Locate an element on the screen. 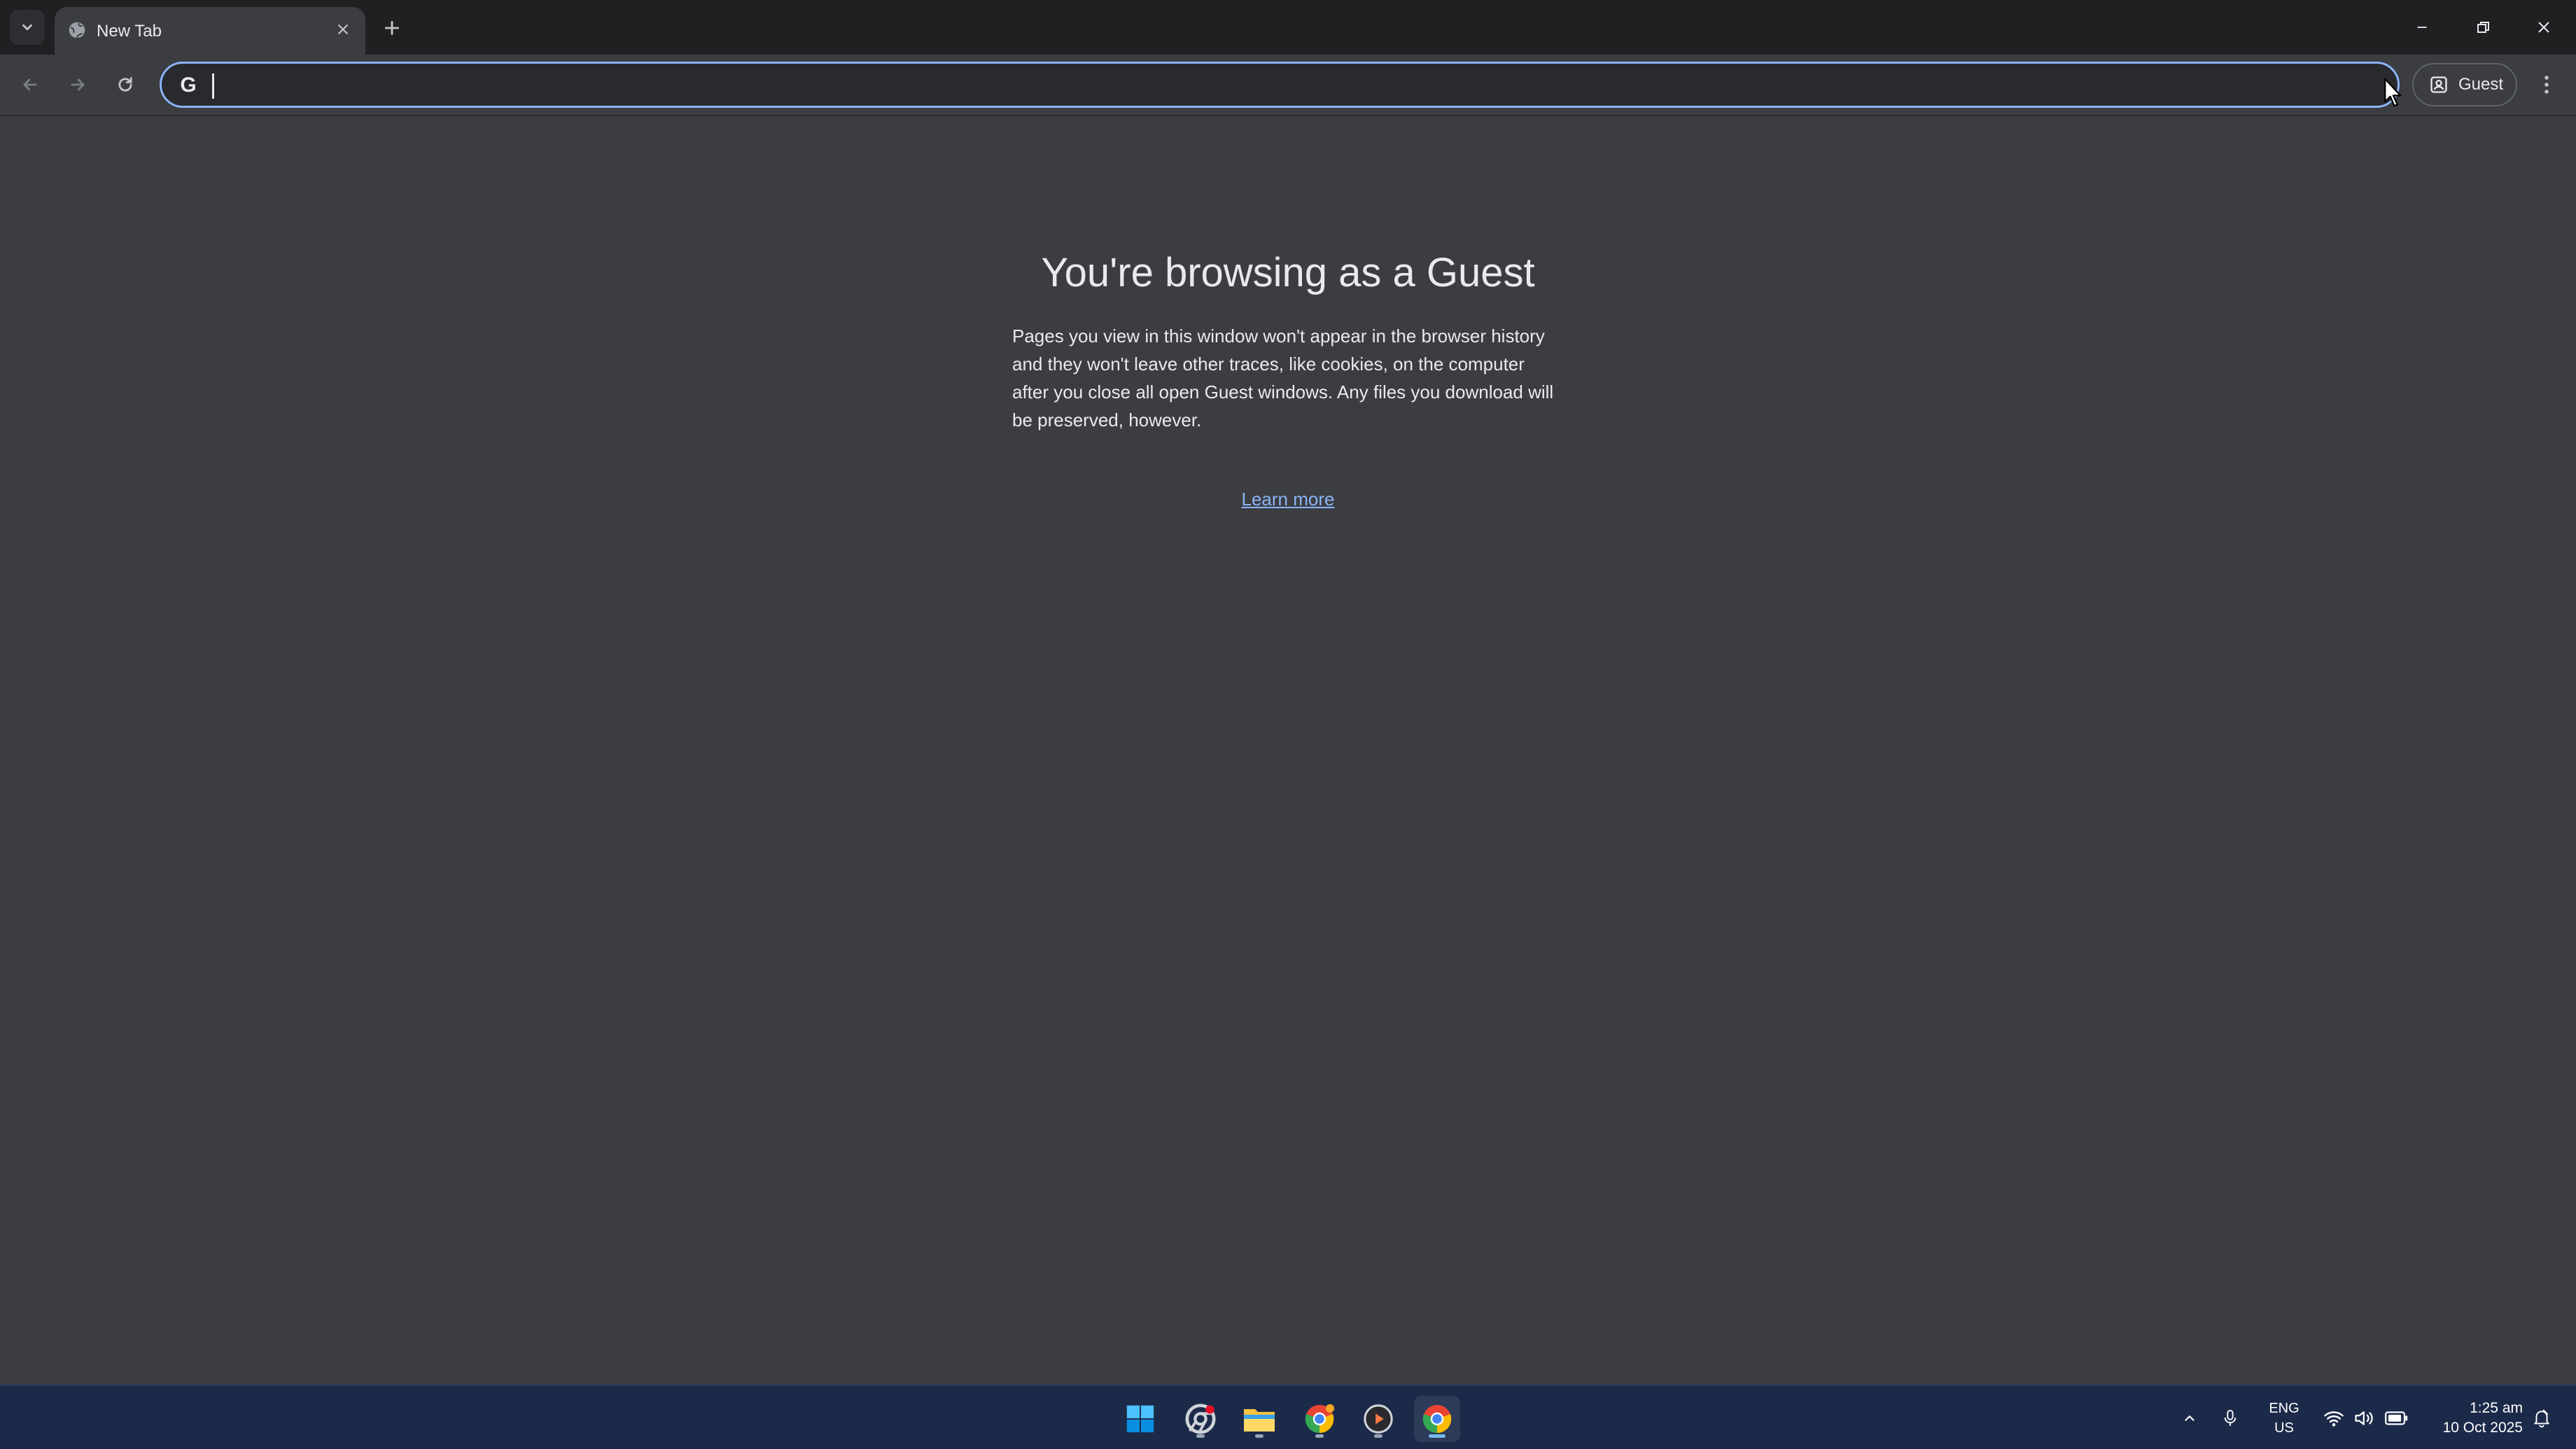 This screenshot has height=1449, width=2576. language-primary: ENG is located at coordinates (2284, 1408).